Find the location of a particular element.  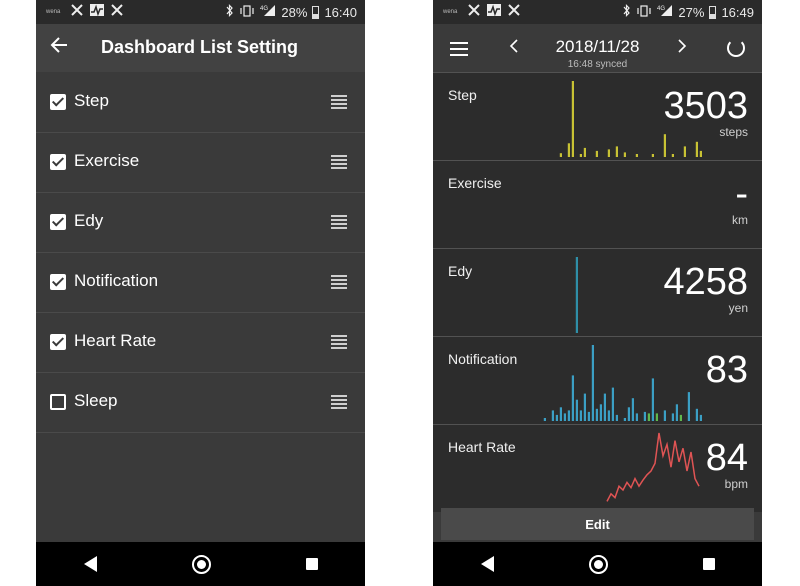

setting-row-label: Exercise is located at coordinates (107, 160).